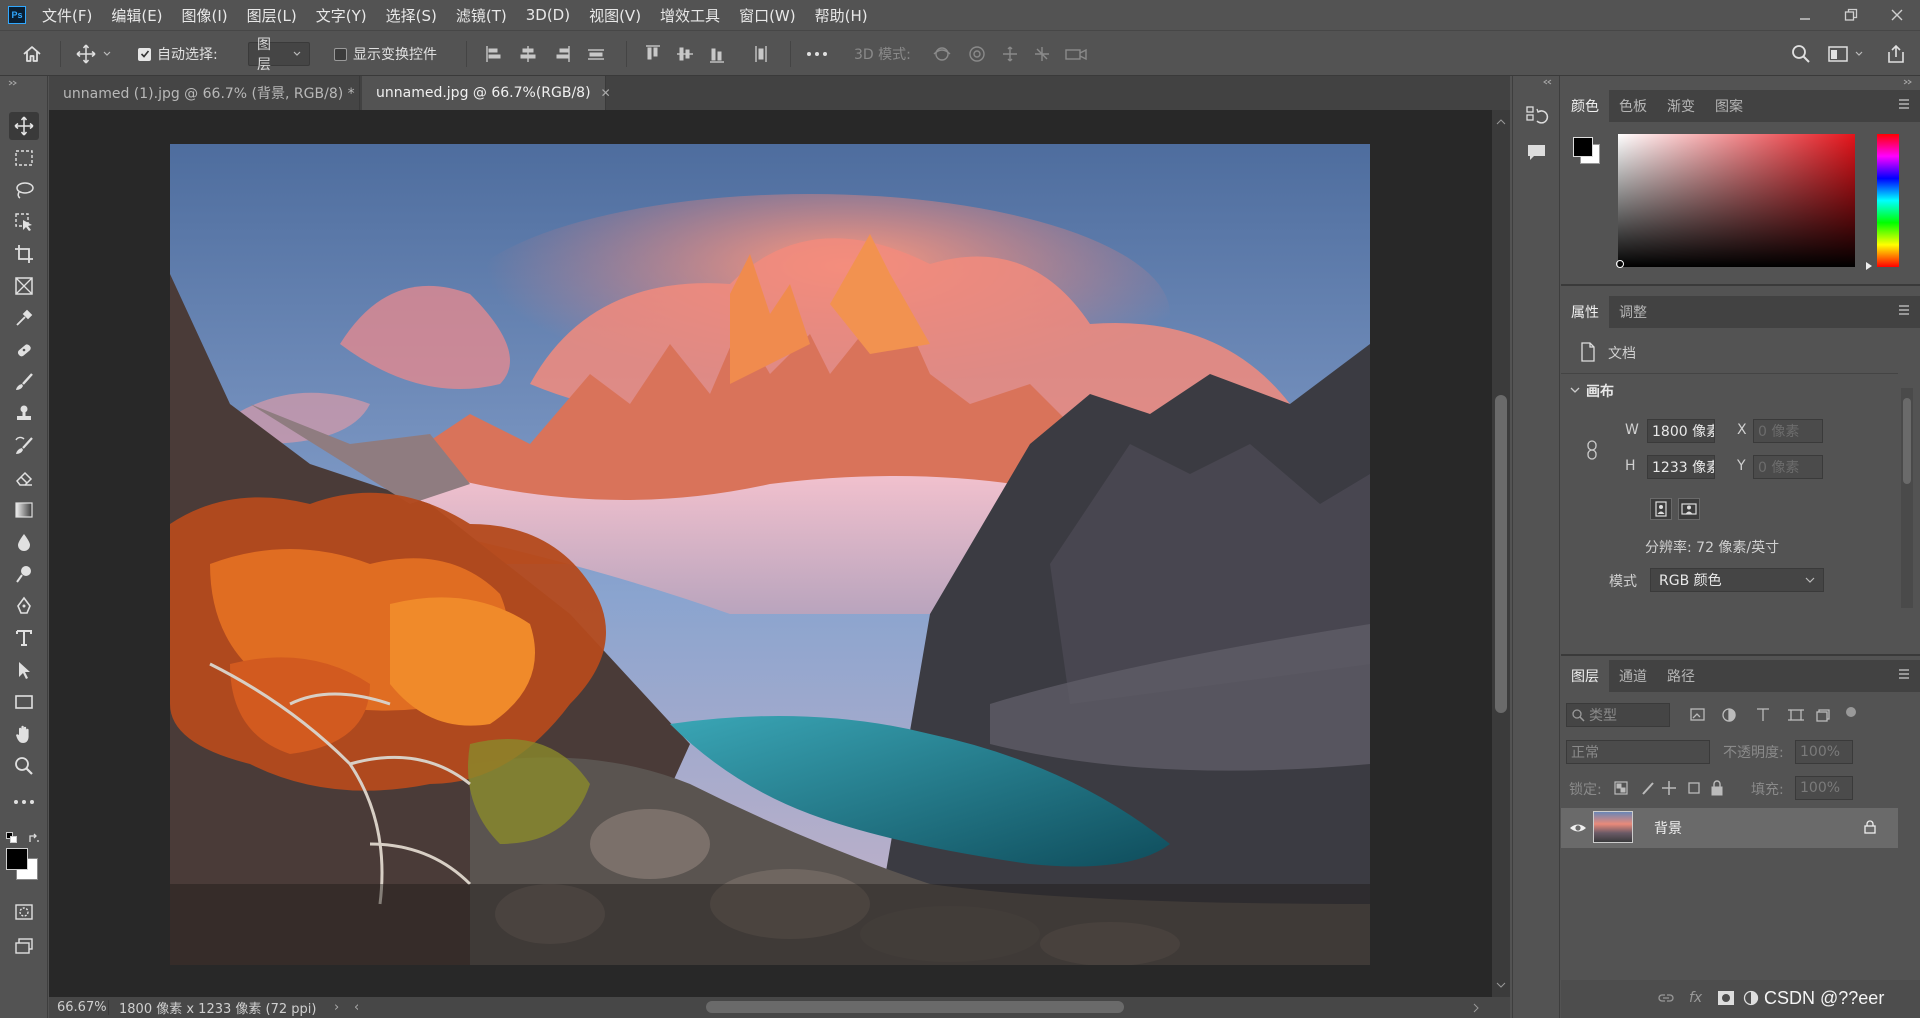  Describe the element at coordinates (1537, 153) in the screenshot. I see `comments-panel-button` at that location.